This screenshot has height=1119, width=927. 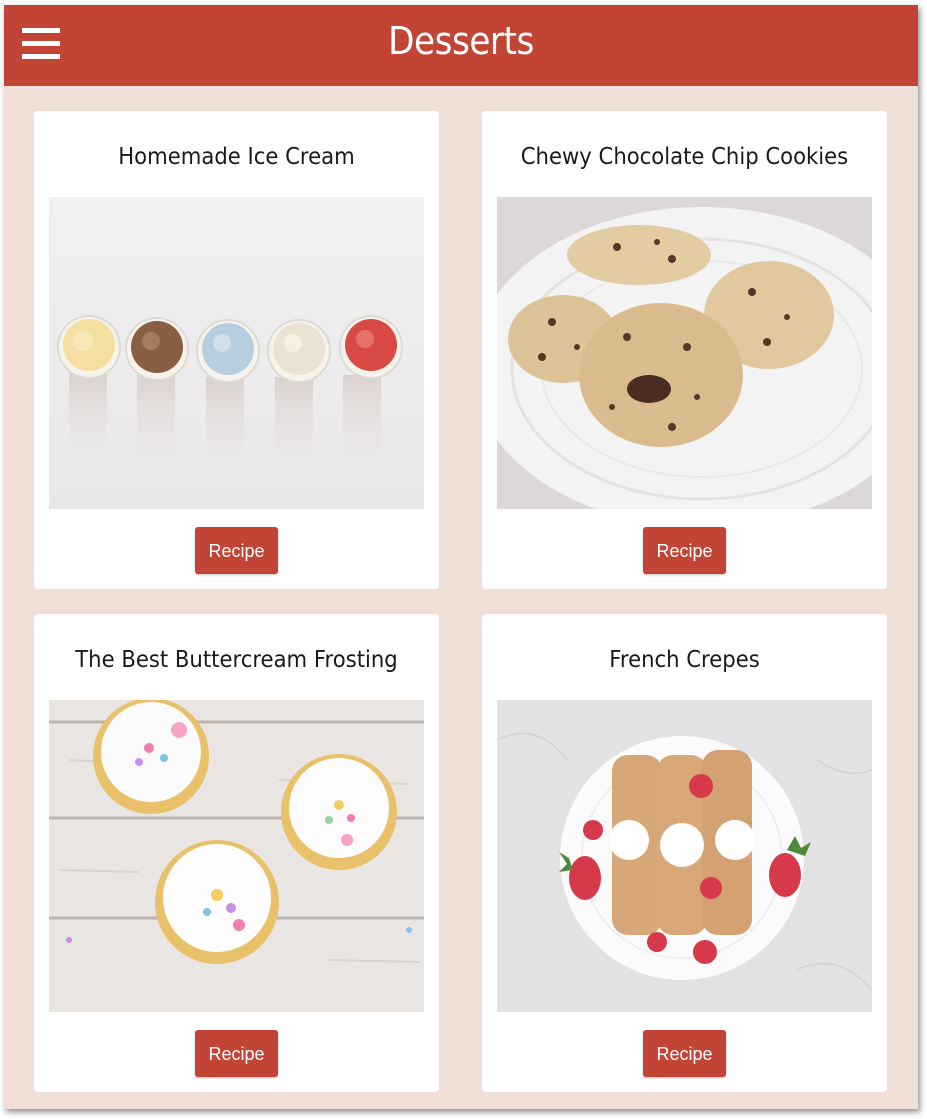 I want to click on card-title: Homemade Ice Cream, so click(x=236, y=157).